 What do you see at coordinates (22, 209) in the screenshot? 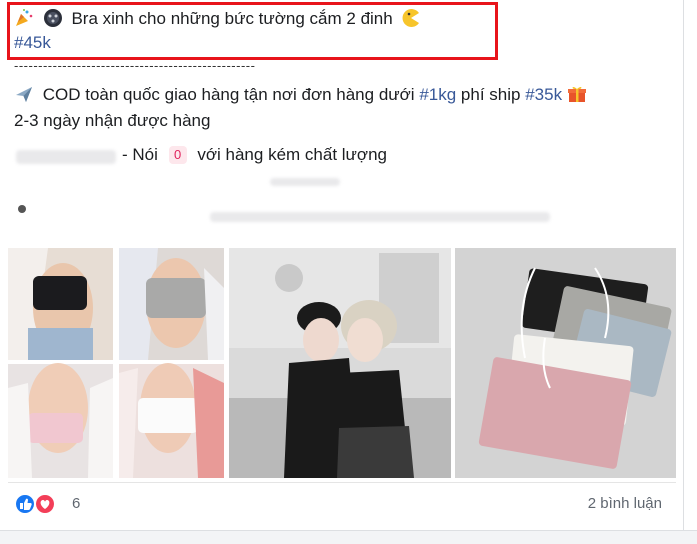
I see `bullet-dot` at bounding box center [22, 209].